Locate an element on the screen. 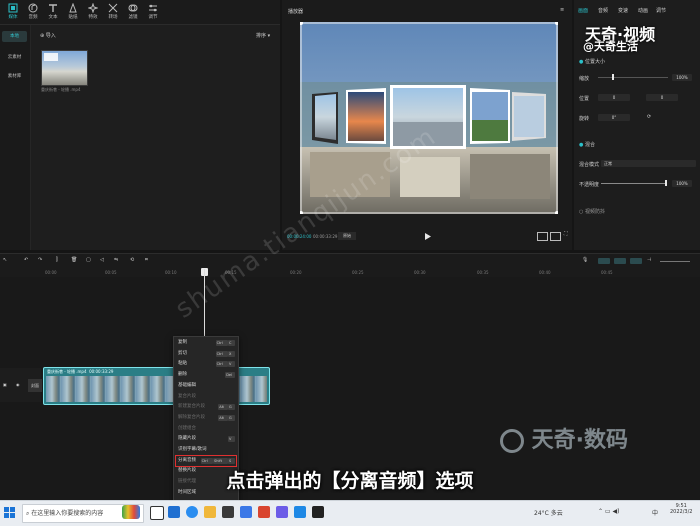 Image resolution: width=700 pixels, height=526 pixels. sort-dropdown: 排序 ▾ is located at coordinates (263, 35).